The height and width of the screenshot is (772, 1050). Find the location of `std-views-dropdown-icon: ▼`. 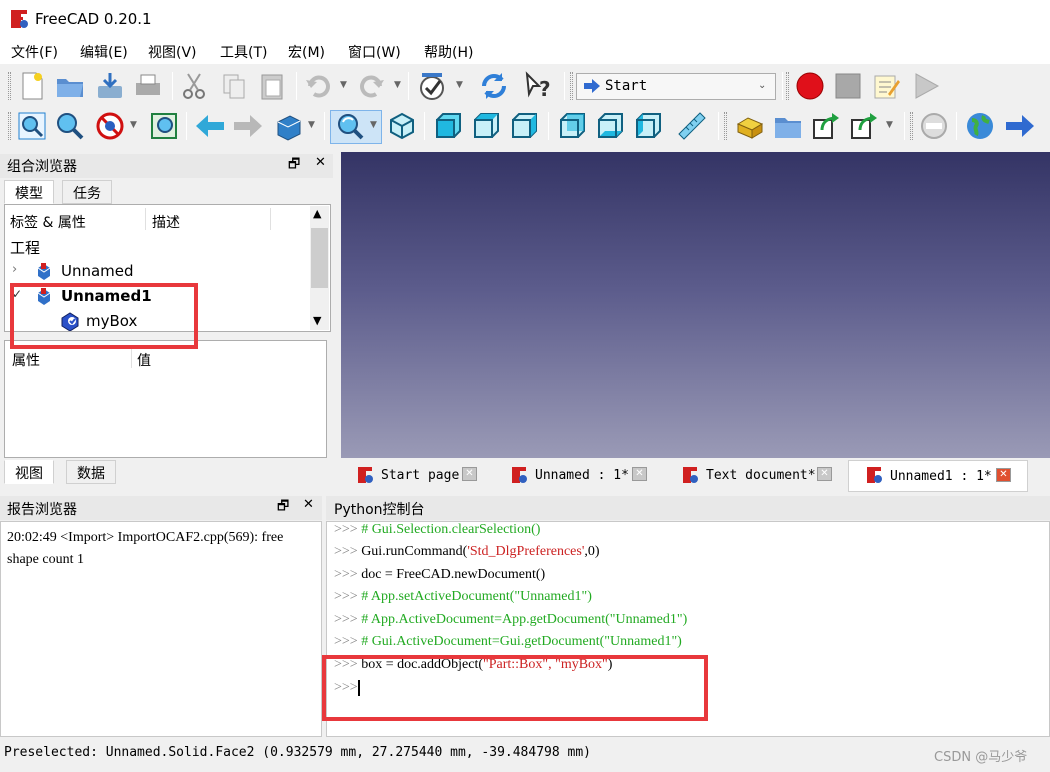

std-views-dropdown-icon: ▼ is located at coordinates (311, 125).